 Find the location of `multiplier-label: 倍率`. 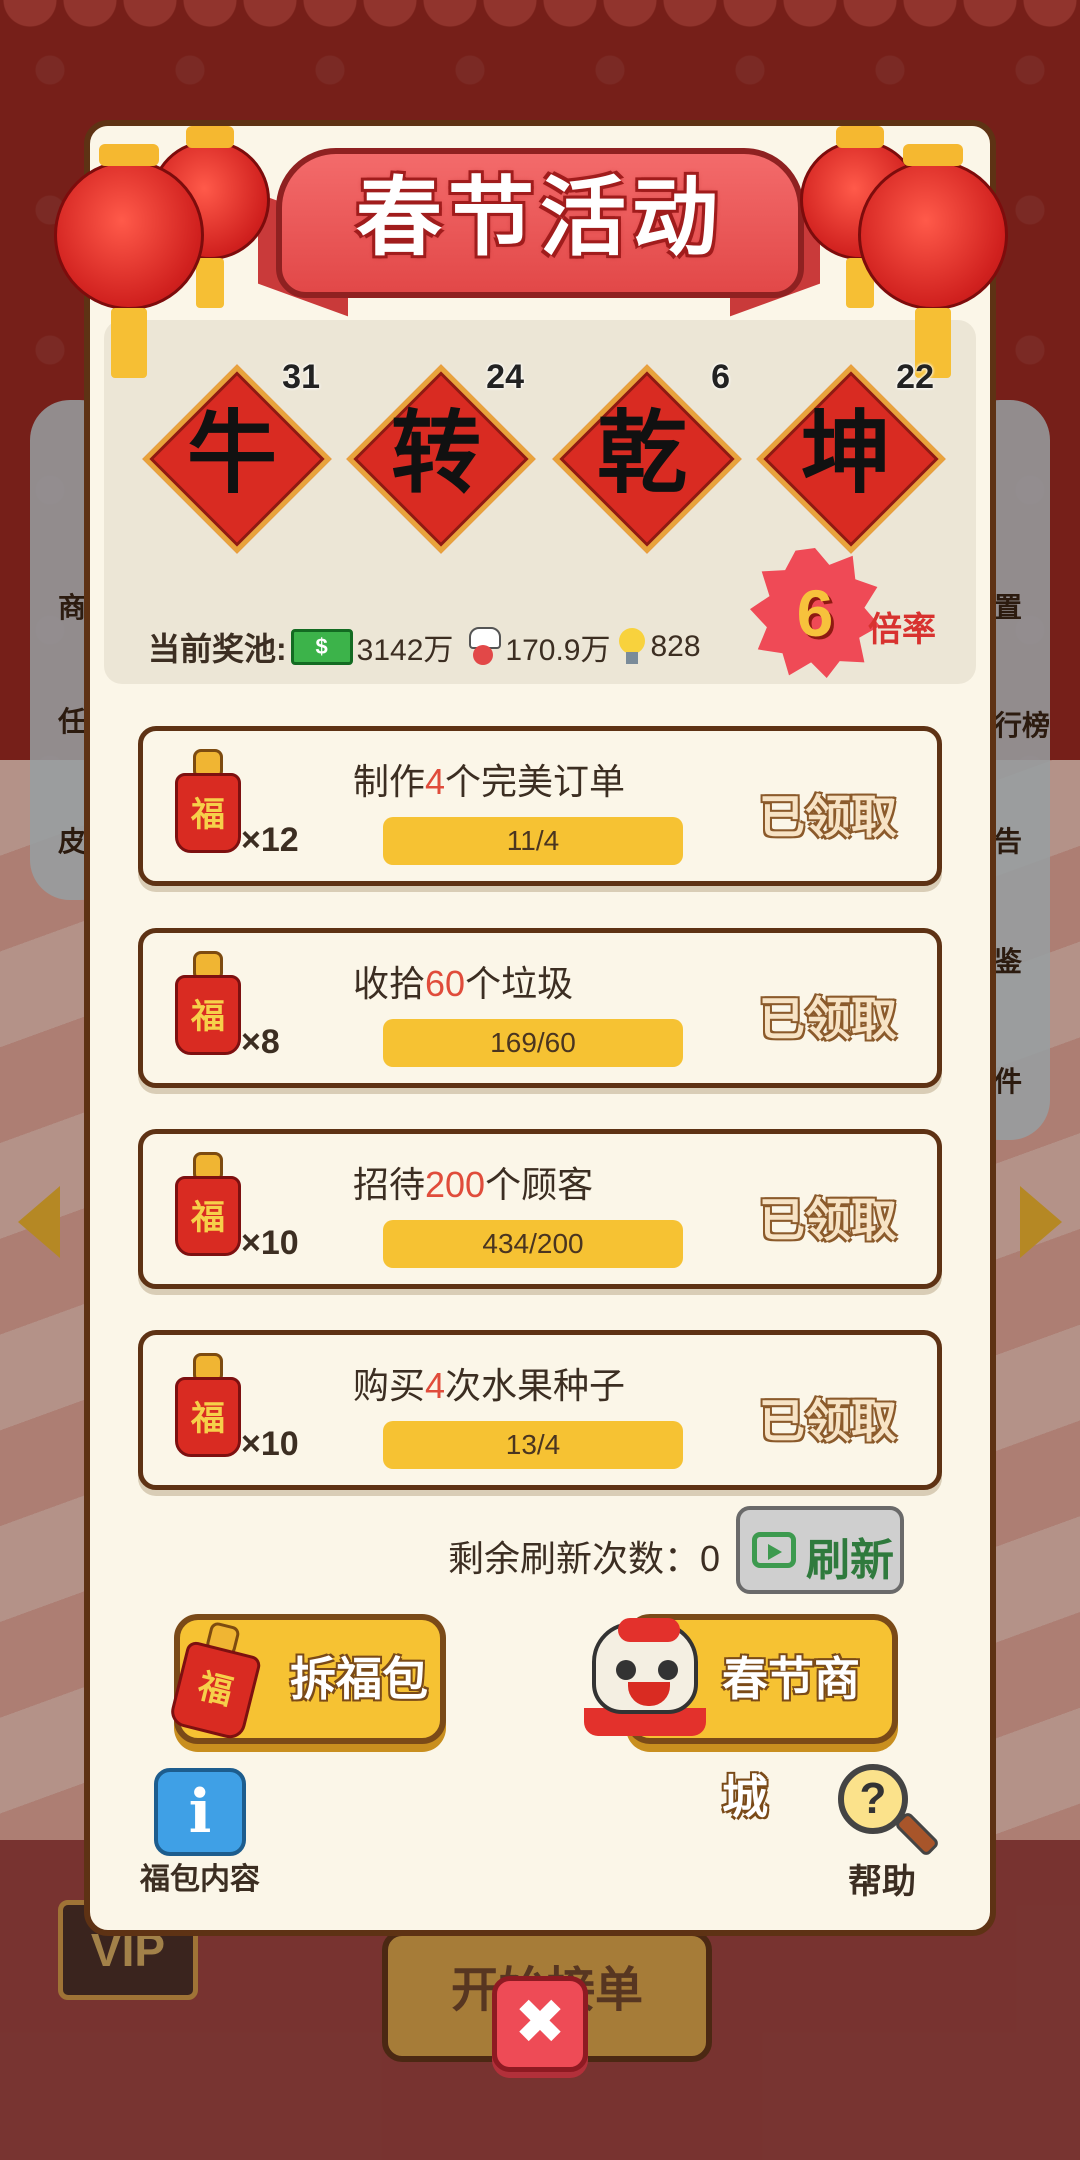

multiplier-label: 倍率 is located at coordinates (902, 630).